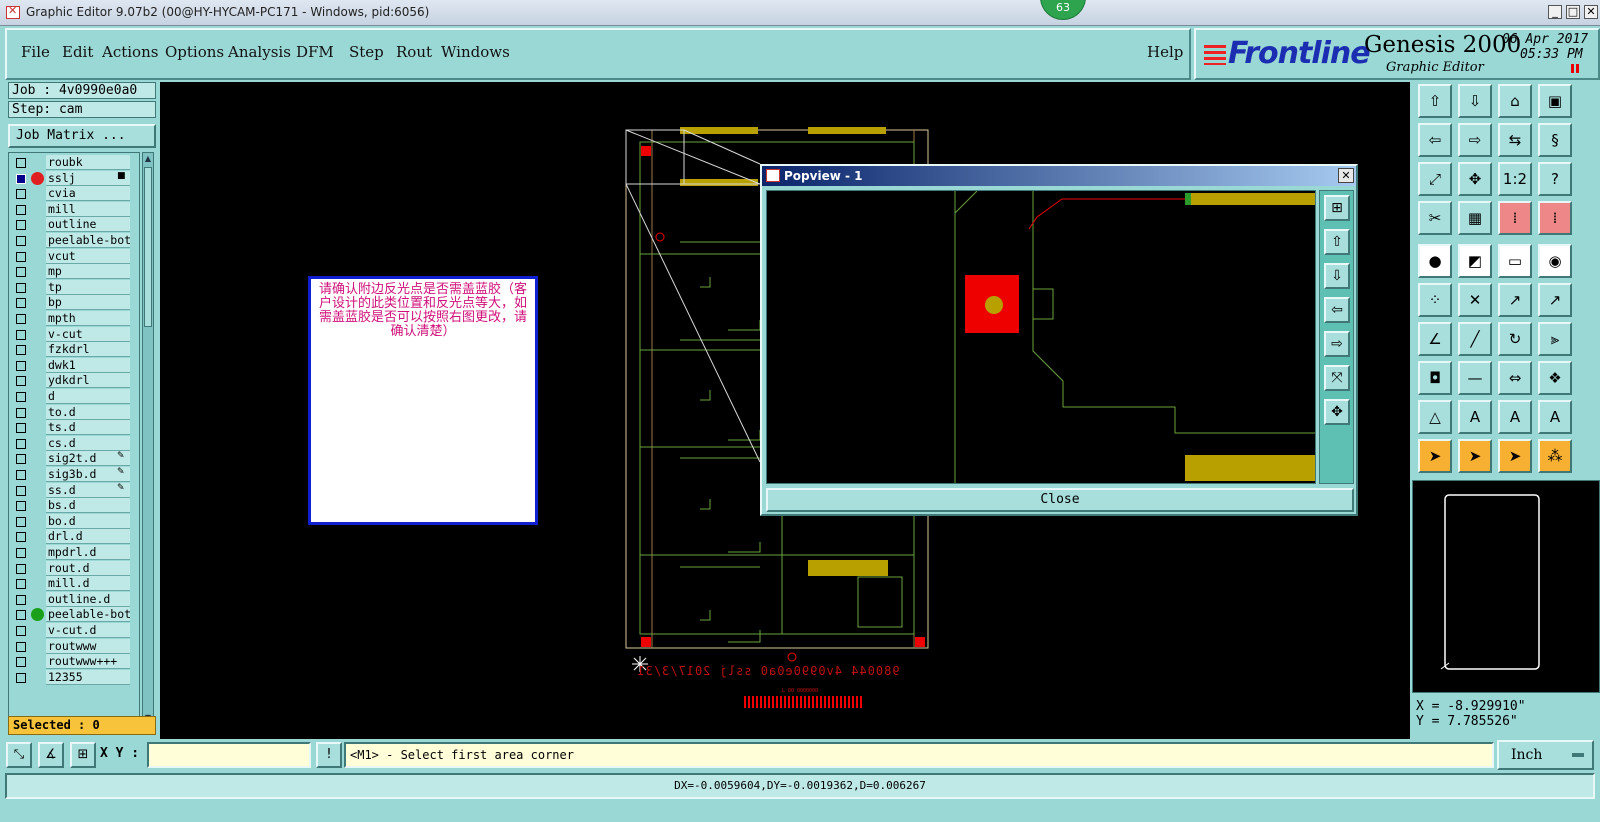 The width and height of the screenshot is (1600, 822). I want to click on layer-name: dwk1, so click(88, 365).